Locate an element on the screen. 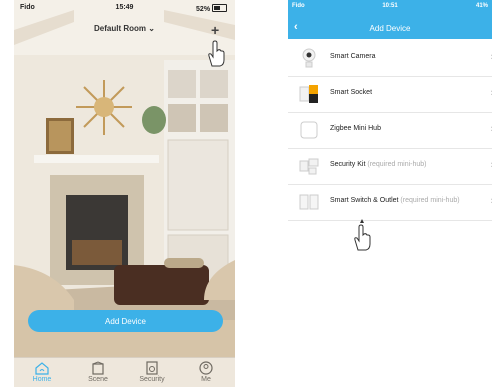  scene-icon is located at coordinates (98, 368).